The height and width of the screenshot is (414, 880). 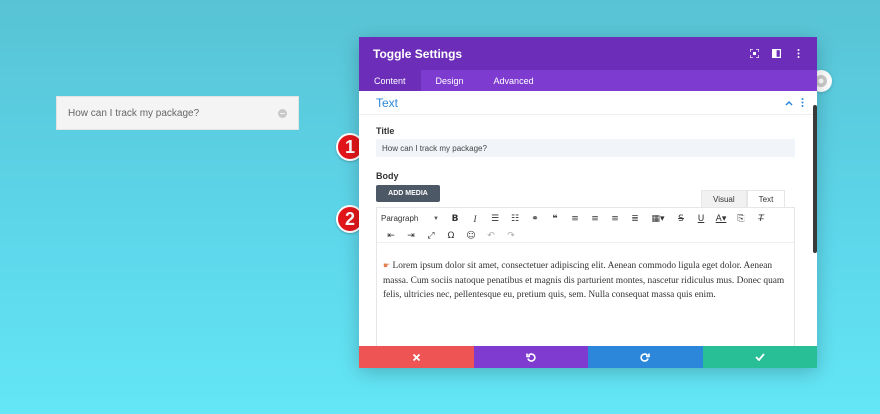 I want to click on align-left-icon: ≡, so click(x=575, y=218).